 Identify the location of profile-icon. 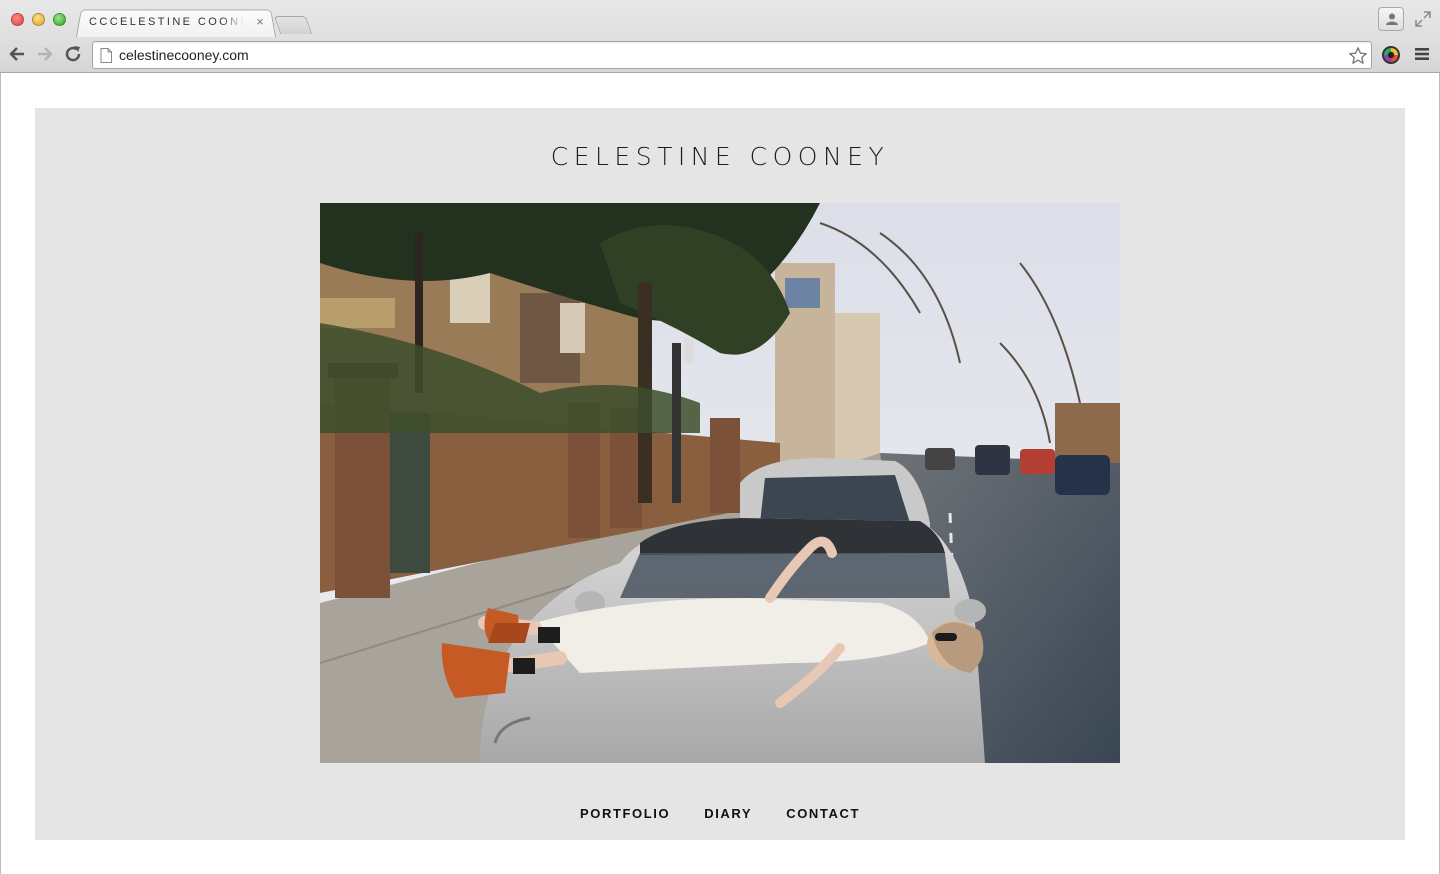
(1392, 19).